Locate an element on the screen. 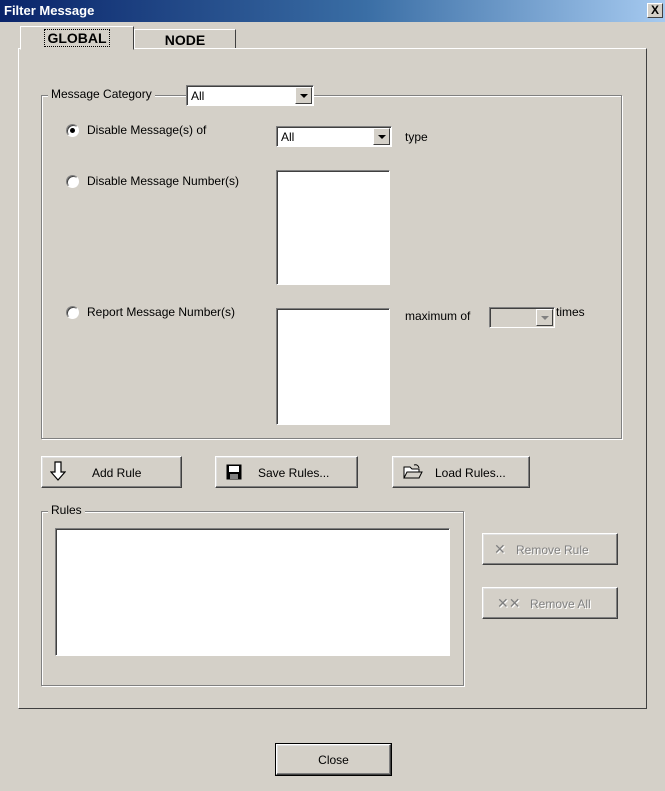  add-rule-button: Add Rule is located at coordinates (111, 472).